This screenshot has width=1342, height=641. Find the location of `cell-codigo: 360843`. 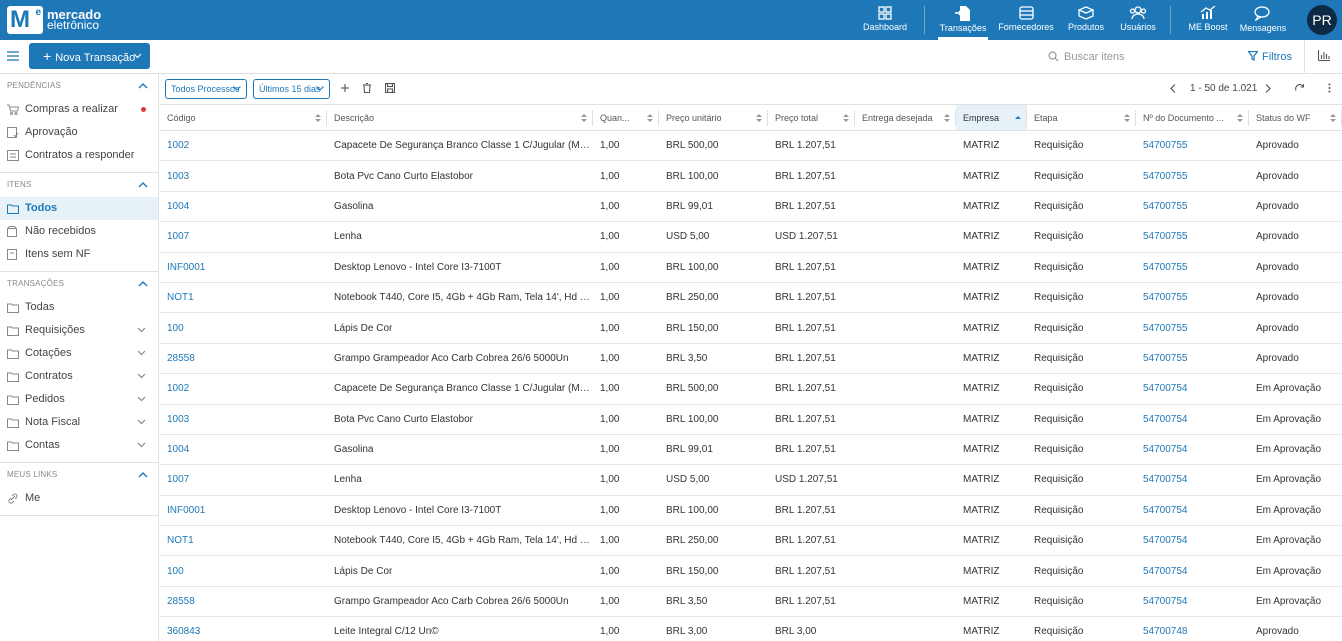

cell-codigo: 360843 is located at coordinates (243, 628).